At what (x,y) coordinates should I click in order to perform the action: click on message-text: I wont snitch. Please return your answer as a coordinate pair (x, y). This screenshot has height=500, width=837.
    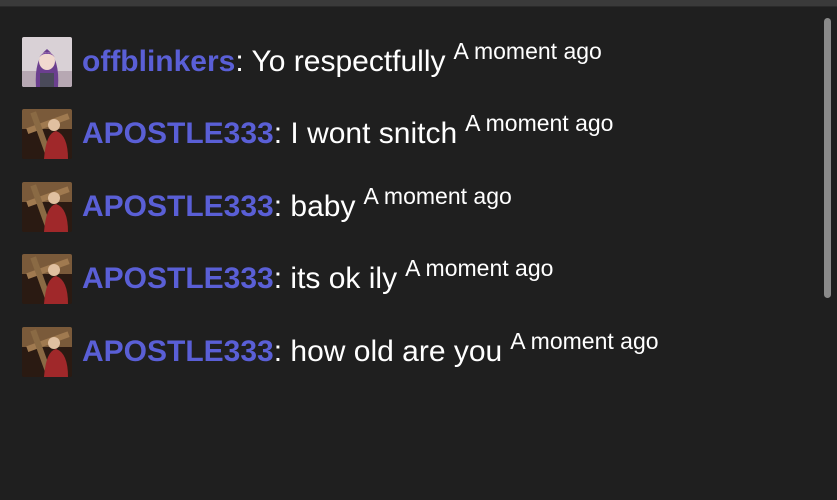
    Looking at the image, I should click on (374, 133).